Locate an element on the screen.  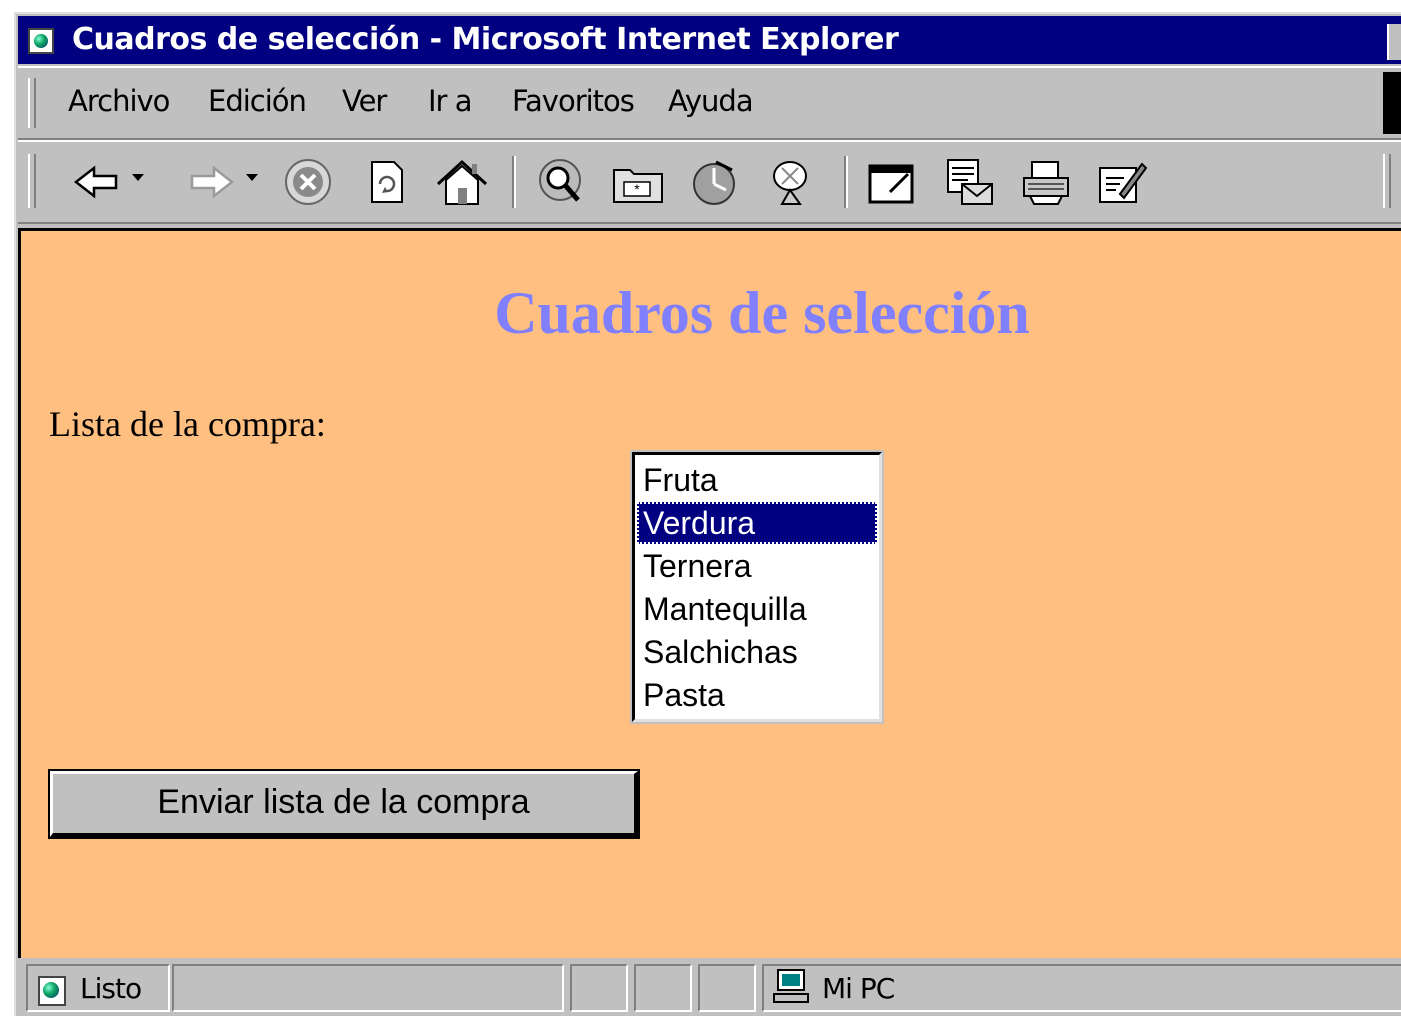
edit-icon is located at coordinates (1122, 182).